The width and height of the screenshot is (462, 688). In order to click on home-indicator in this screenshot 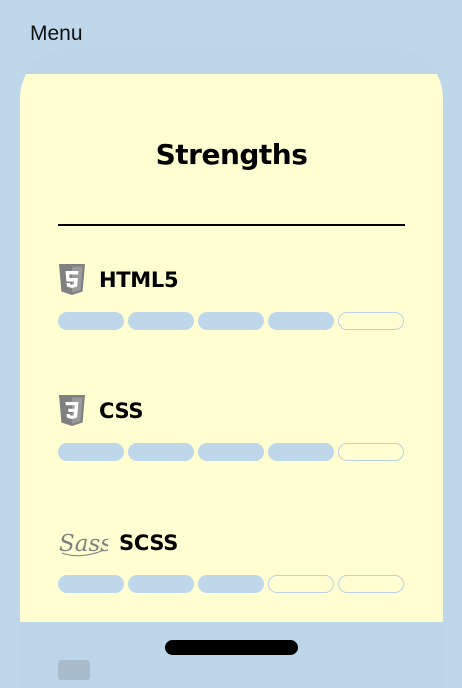, I will do `click(231, 647)`.